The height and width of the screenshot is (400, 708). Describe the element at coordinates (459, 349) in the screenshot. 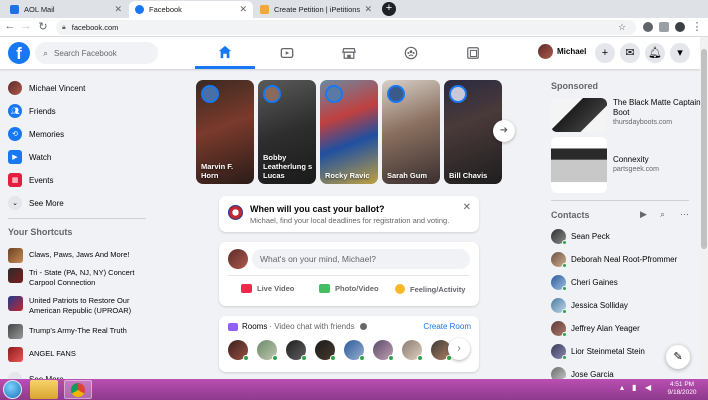

I see `rooms-next-button: ›` at that location.